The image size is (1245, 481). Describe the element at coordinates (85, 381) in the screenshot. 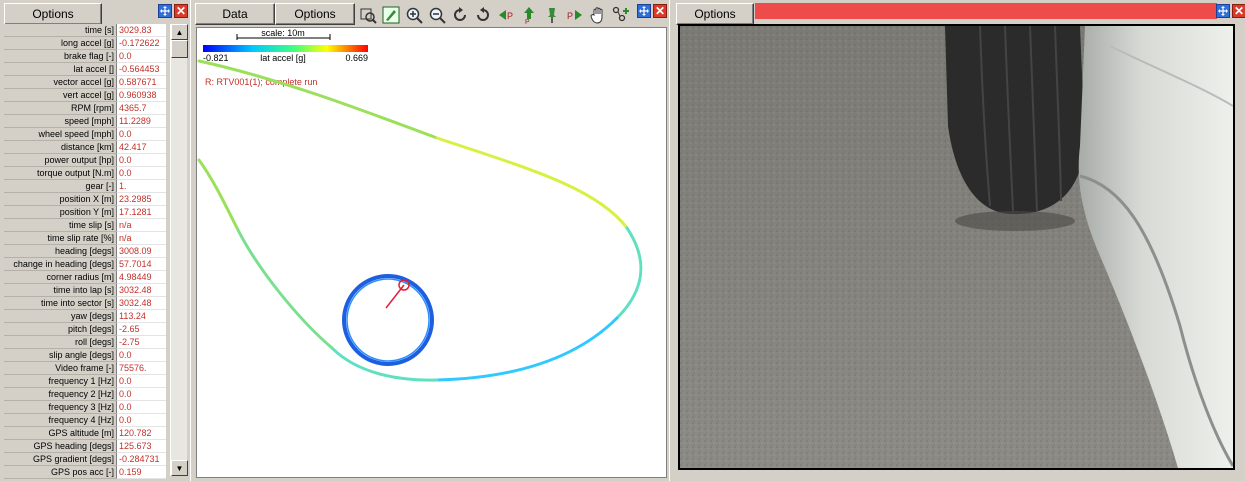

I see `channel-row: frequency 1 [Hz] 0.0` at that location.